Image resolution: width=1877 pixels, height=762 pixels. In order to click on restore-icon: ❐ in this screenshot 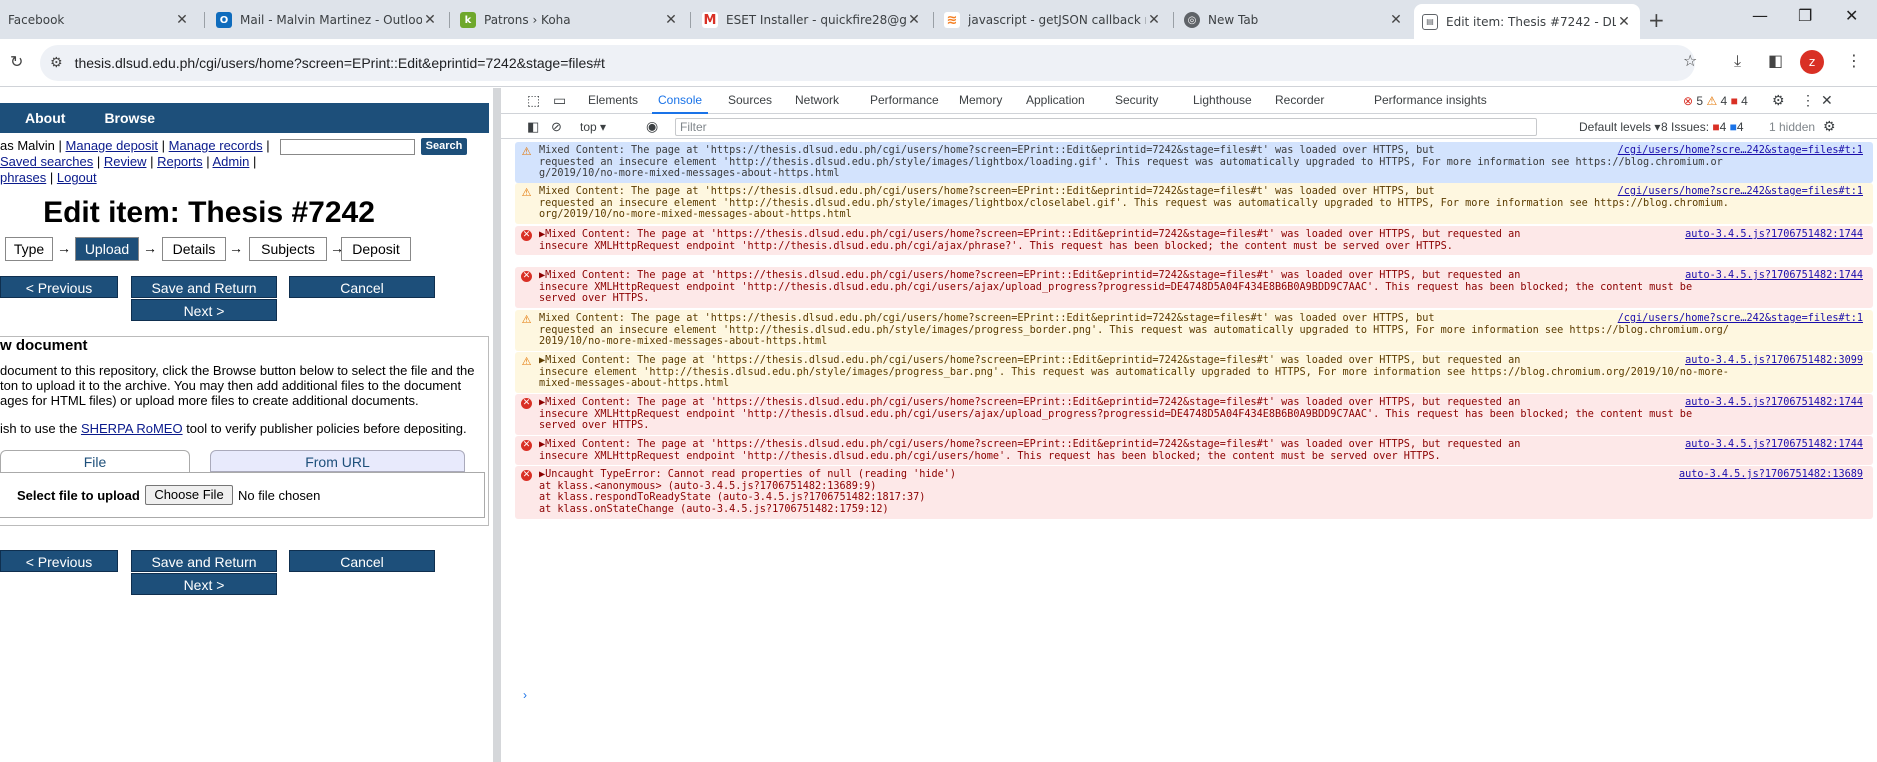, I will do `click(1805, 15)`.